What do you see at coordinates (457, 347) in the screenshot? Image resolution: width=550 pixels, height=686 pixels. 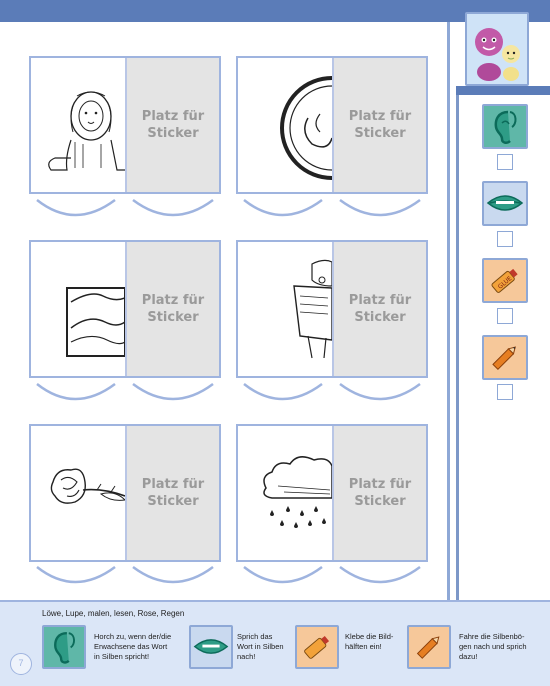 I see `sidebar-rule` at bounding box center [457, 347].